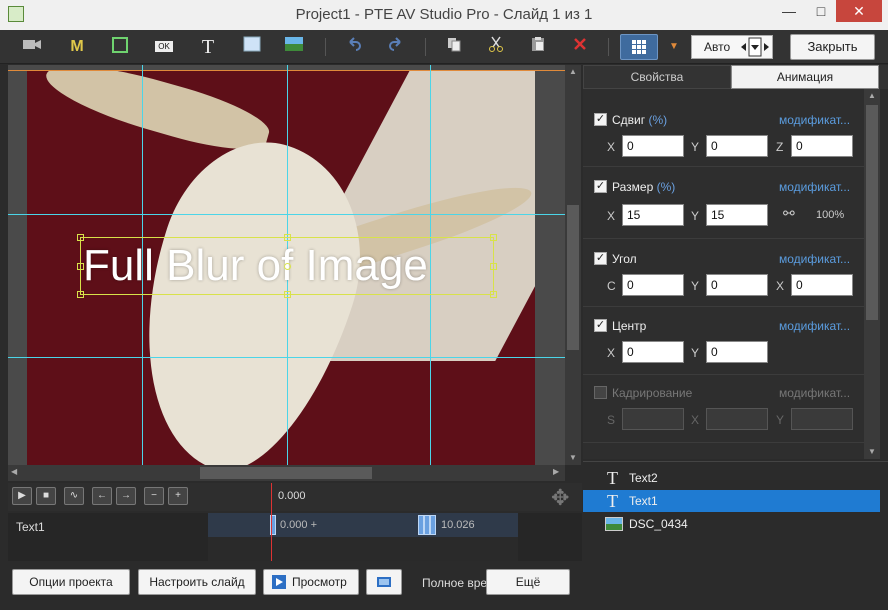 The image size is (888, 610). What do you see at coordinates (737, 215) in the screenshot?
I see `zoom-y-input: 15` at bounding box center [737, 215].